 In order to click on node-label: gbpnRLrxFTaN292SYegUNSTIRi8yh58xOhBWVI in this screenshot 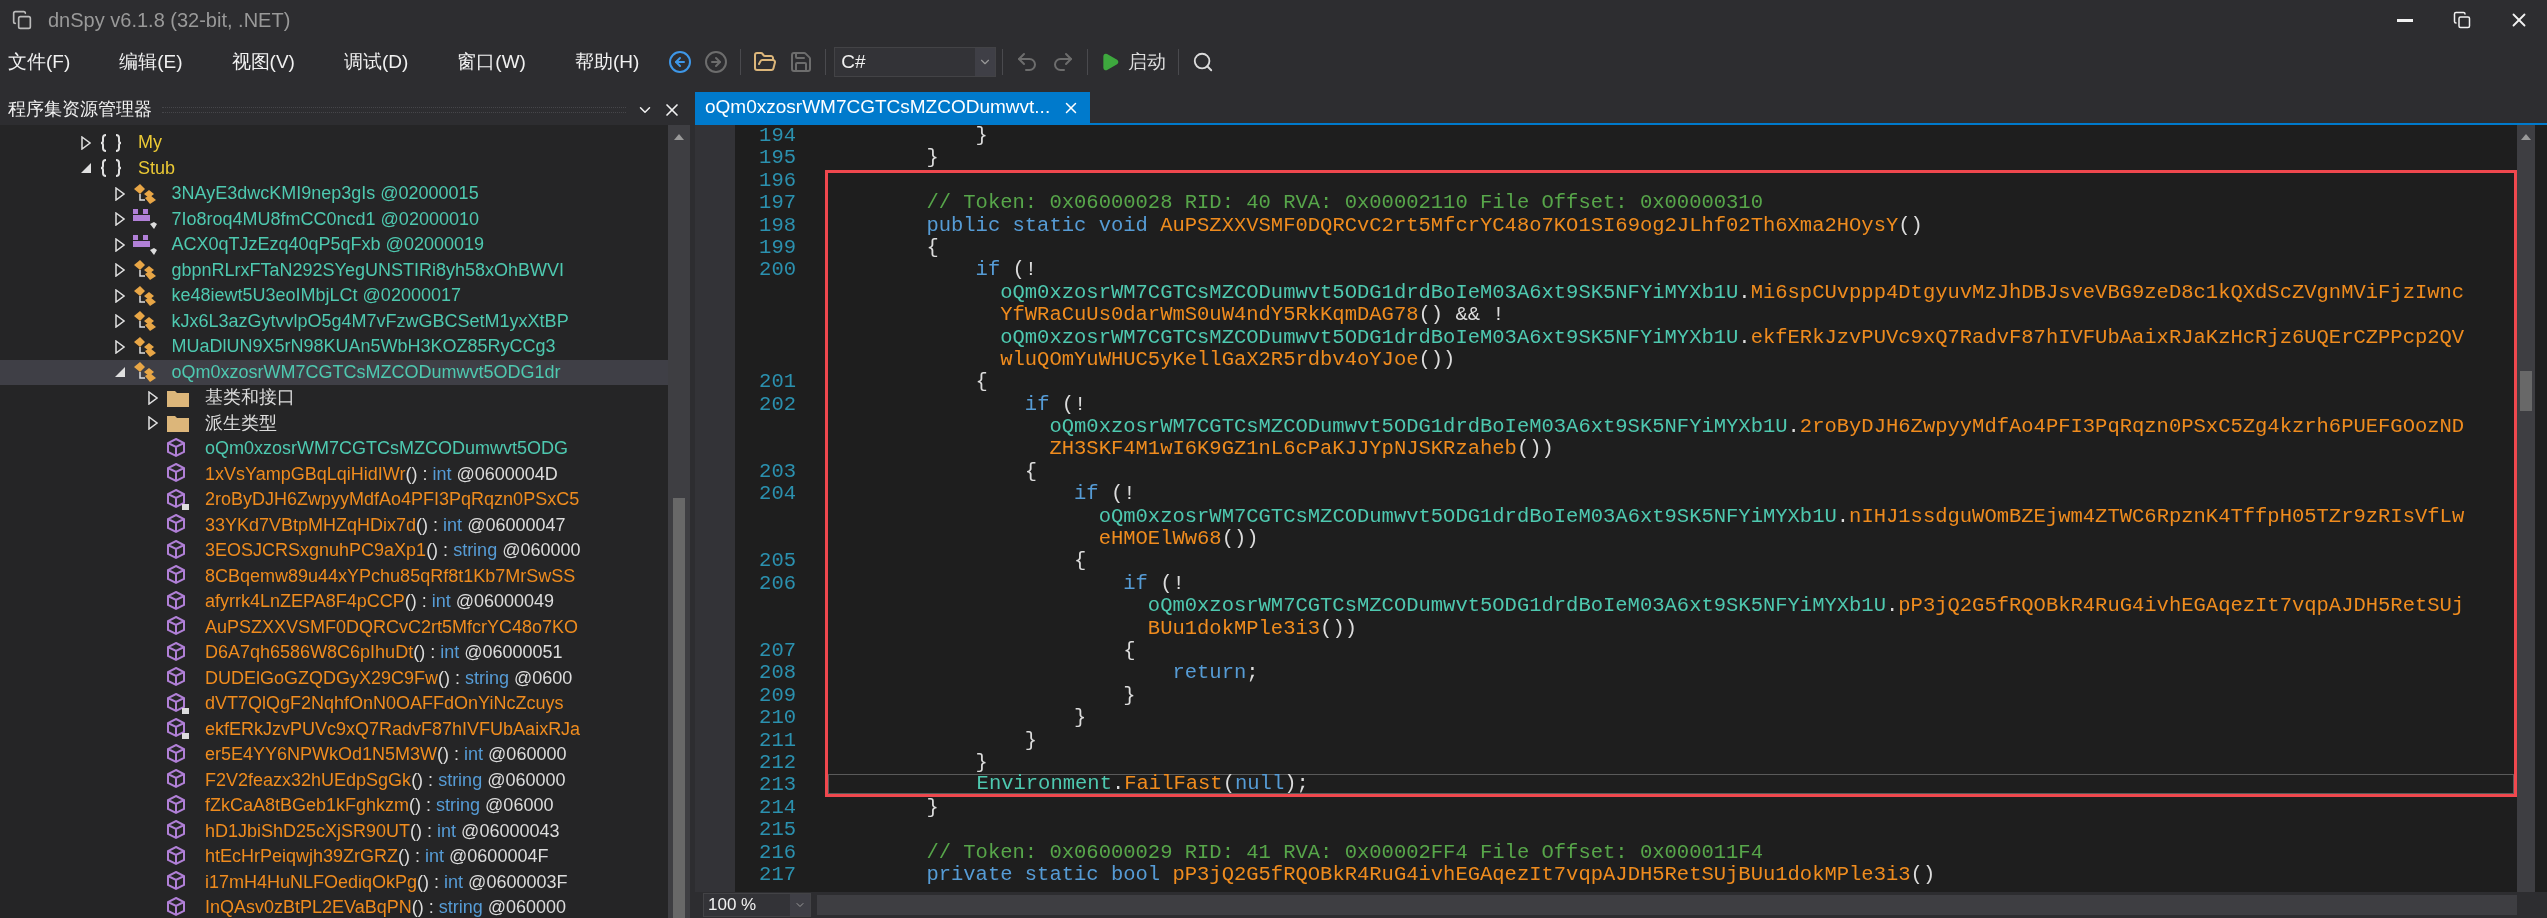, I will do `click(368, 270)`.